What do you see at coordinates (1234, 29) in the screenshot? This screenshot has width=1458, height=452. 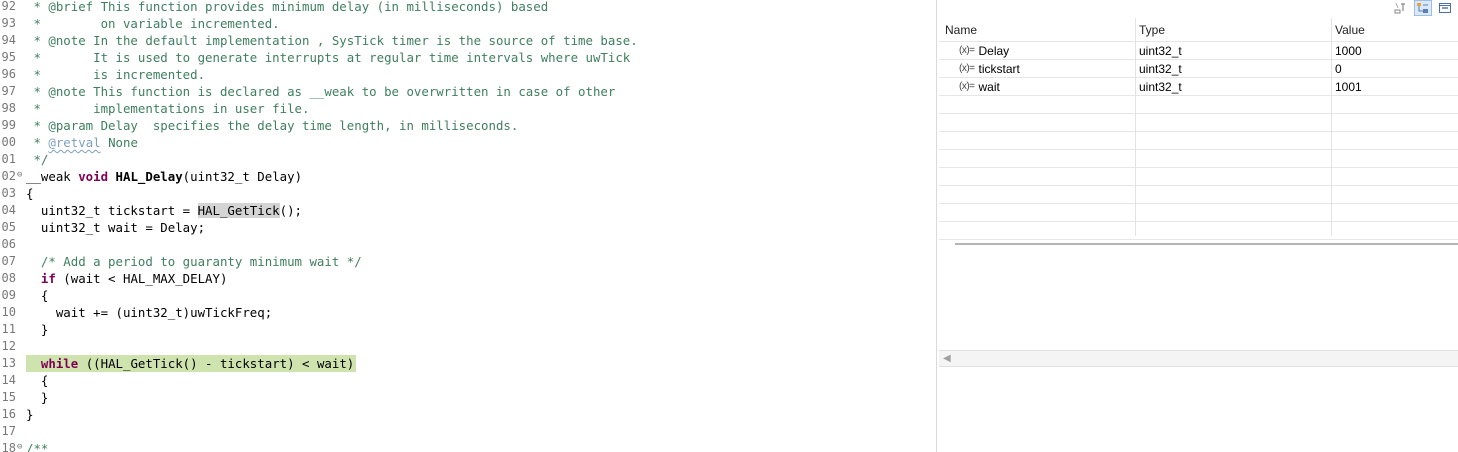 I see `column-header-type: Type` at bounding box center [1234, 29].